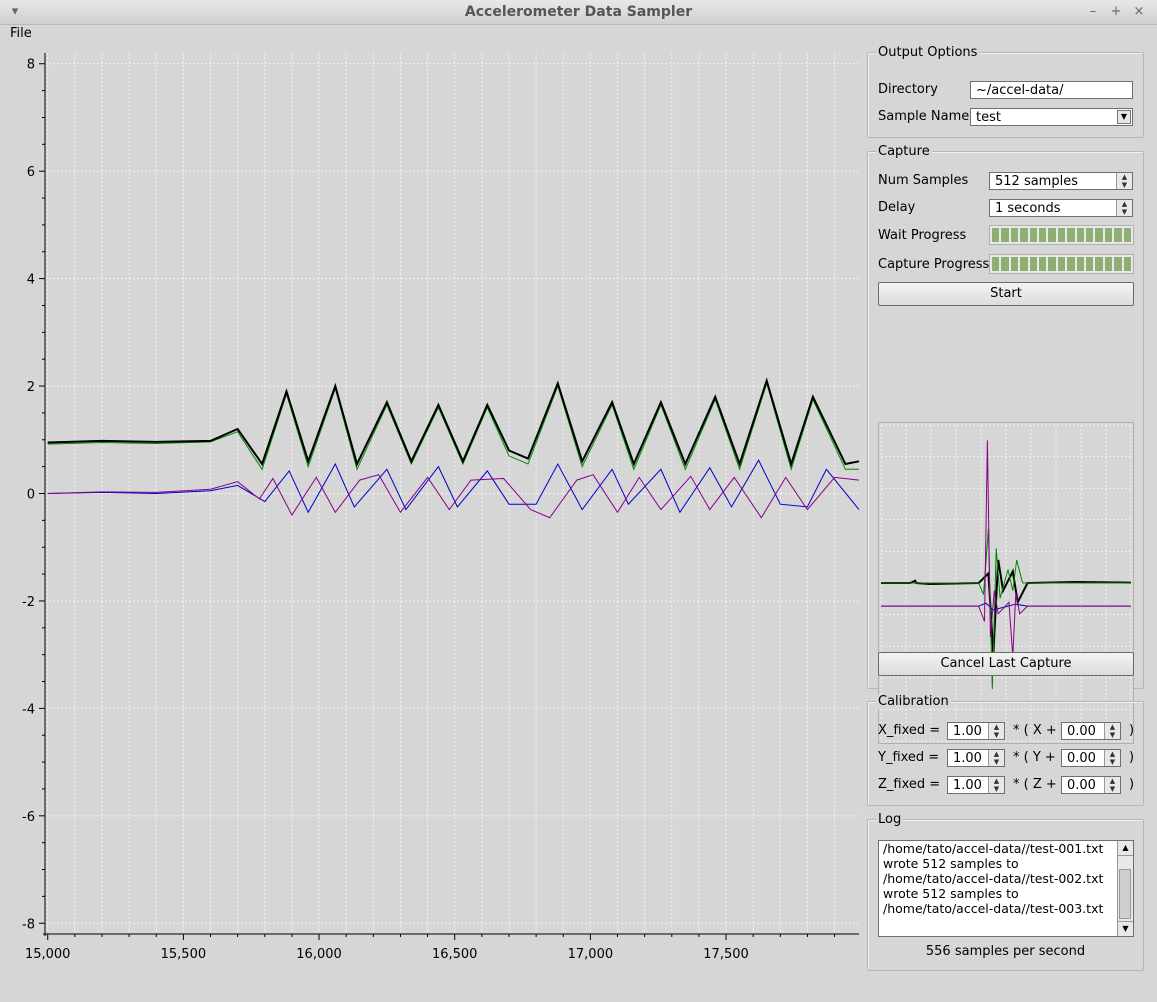 The height and width of the screenshot is (1002, 1157). I want to click on log-title: Log, so click(890, 819).